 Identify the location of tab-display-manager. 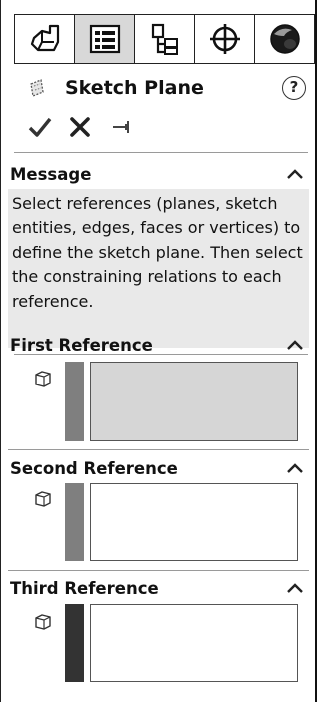
(284, 39).